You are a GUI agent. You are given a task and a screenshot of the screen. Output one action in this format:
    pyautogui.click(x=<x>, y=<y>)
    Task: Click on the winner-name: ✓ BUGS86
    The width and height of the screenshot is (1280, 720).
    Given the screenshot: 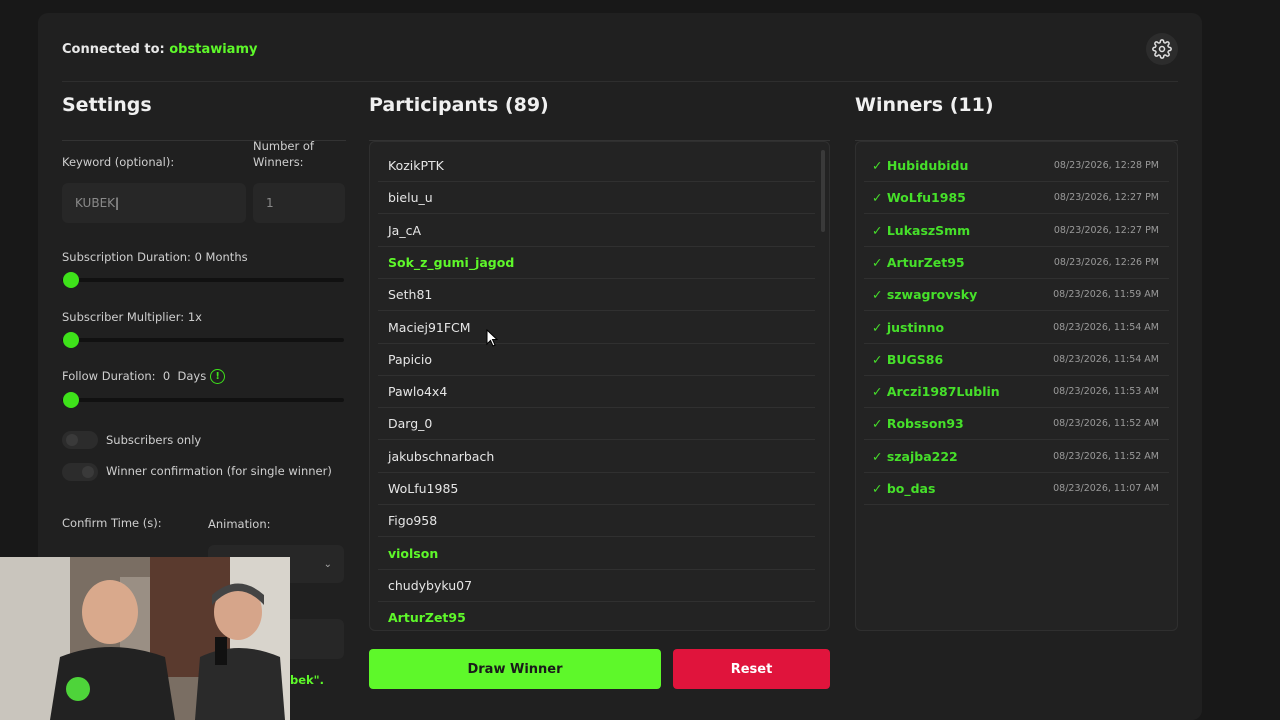 What is the action you would take?
    pyautogui.click(x=908, y=359)
    